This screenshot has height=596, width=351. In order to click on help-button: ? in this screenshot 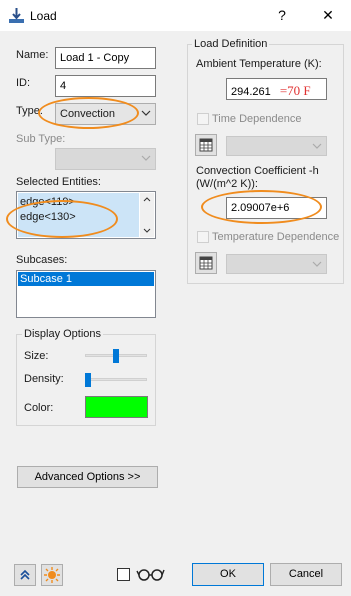, I will do `click(282, 15)`.